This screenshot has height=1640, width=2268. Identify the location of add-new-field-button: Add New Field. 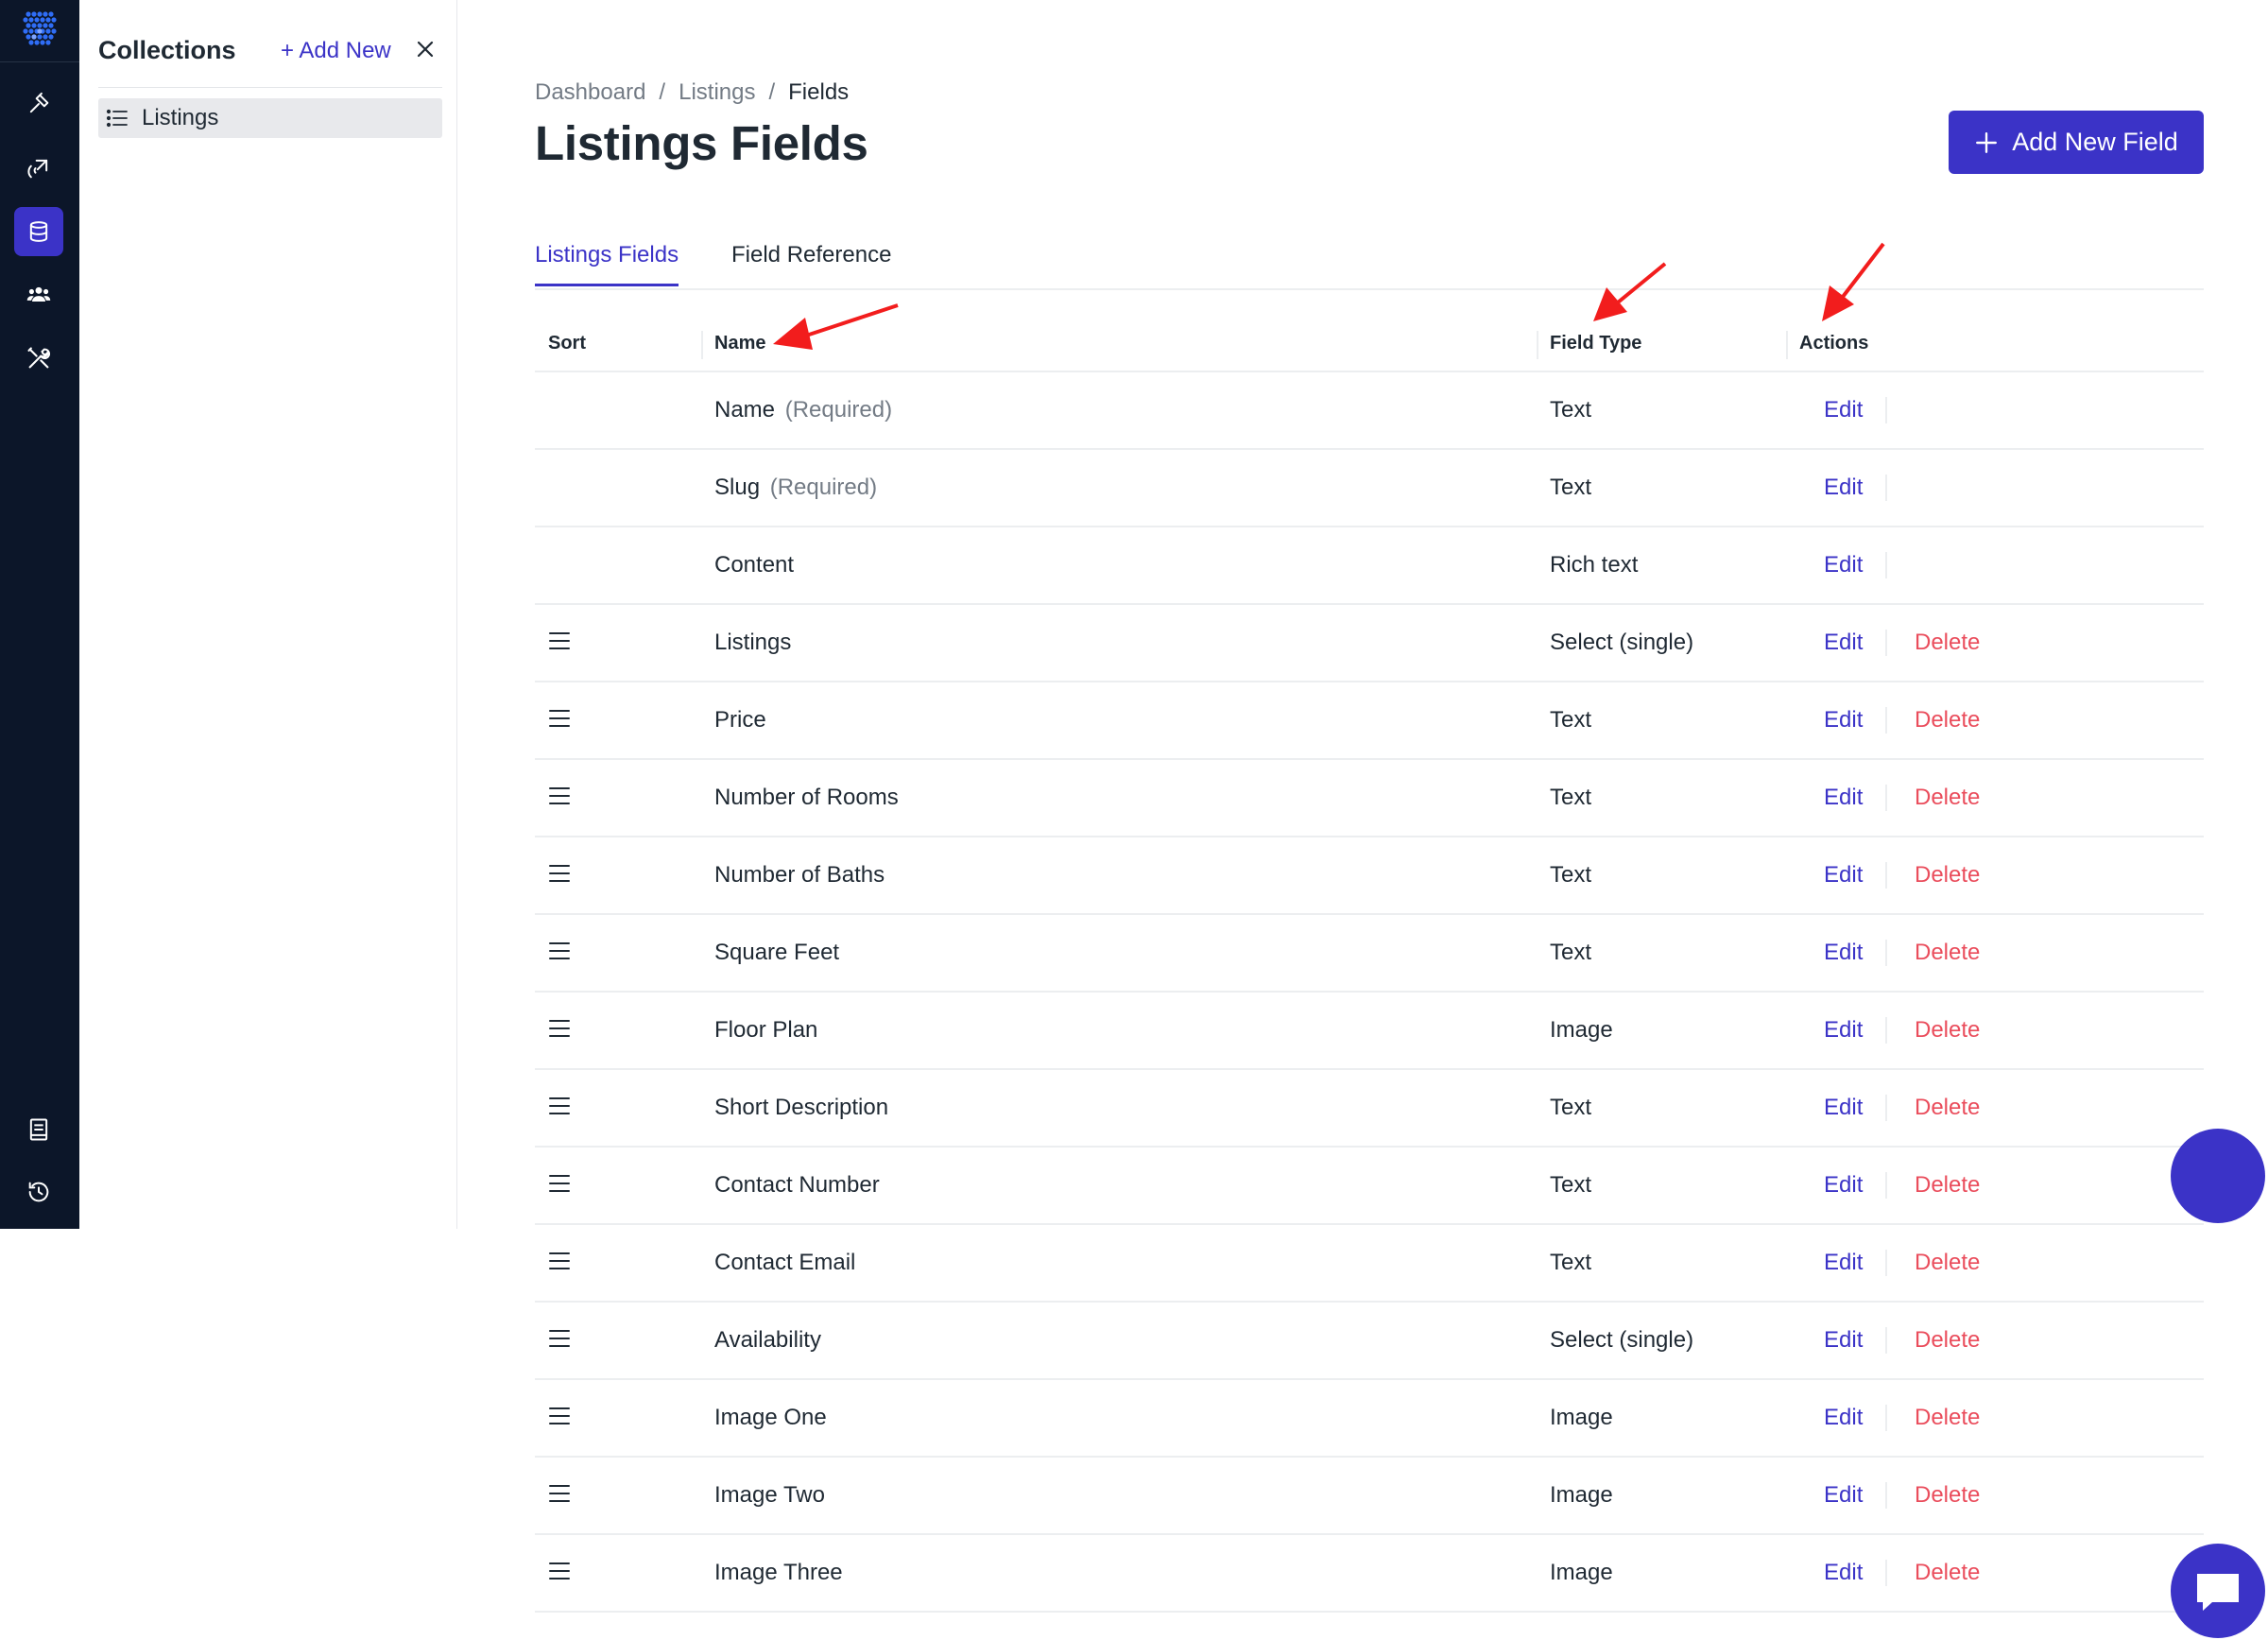
(2076, 142).